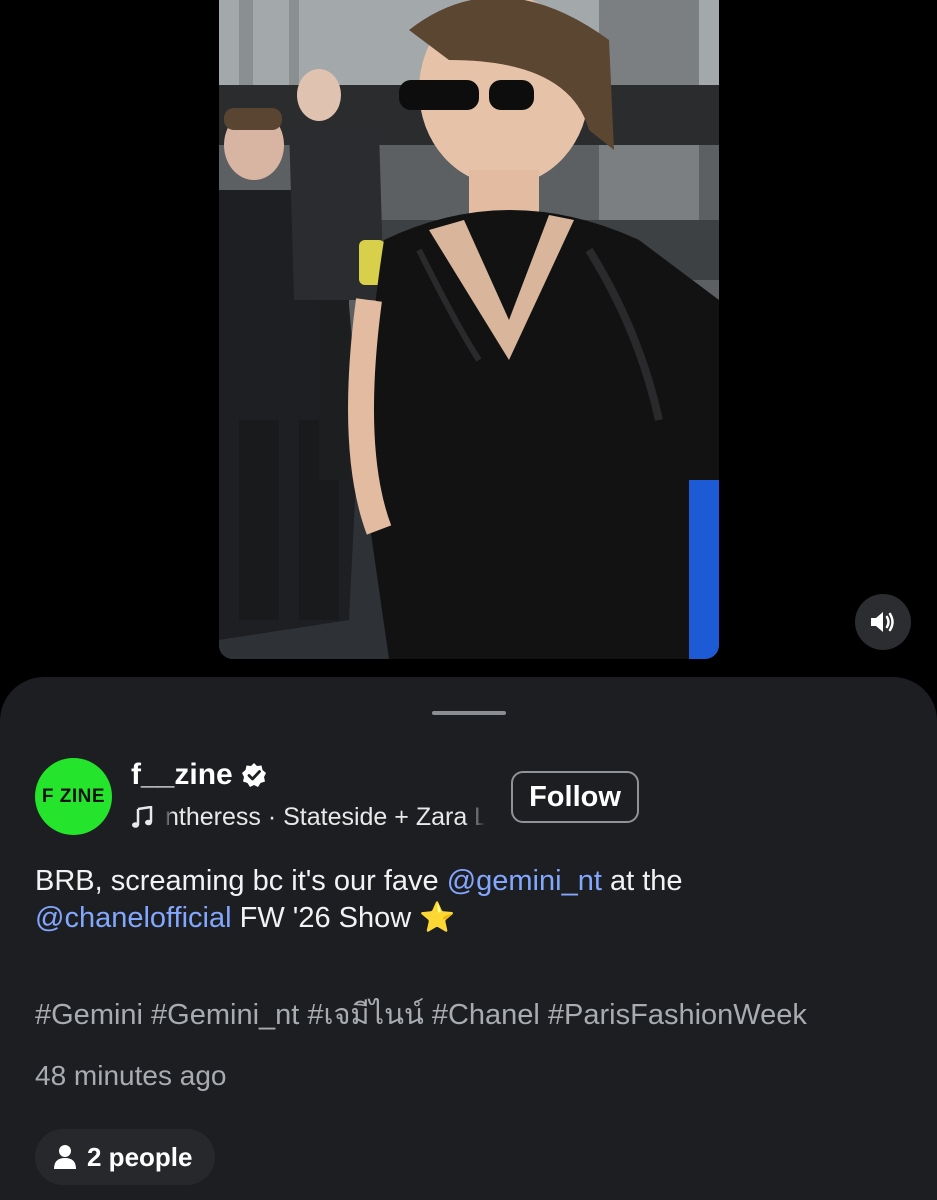 This screenshot has height=1200, width=937. What do you see at coordinates (182, 775) in the screenshot?
I see `username: f__zine` at bounding box center [182, 775].